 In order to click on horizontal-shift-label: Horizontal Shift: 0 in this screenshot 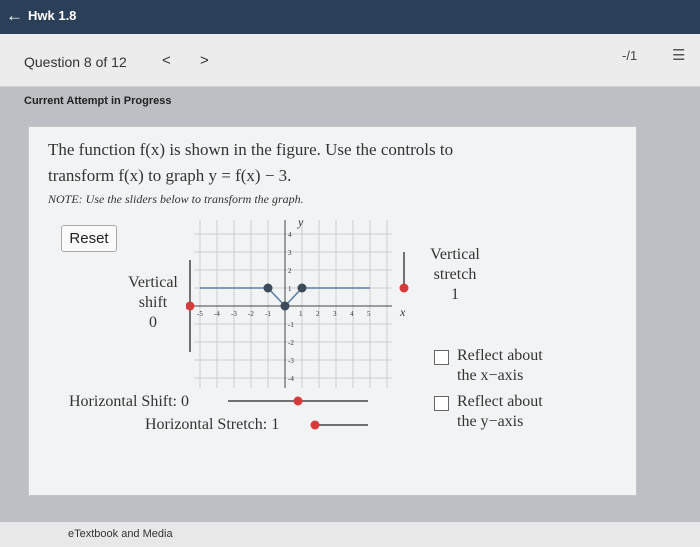, I will do `click(129, 401)`.